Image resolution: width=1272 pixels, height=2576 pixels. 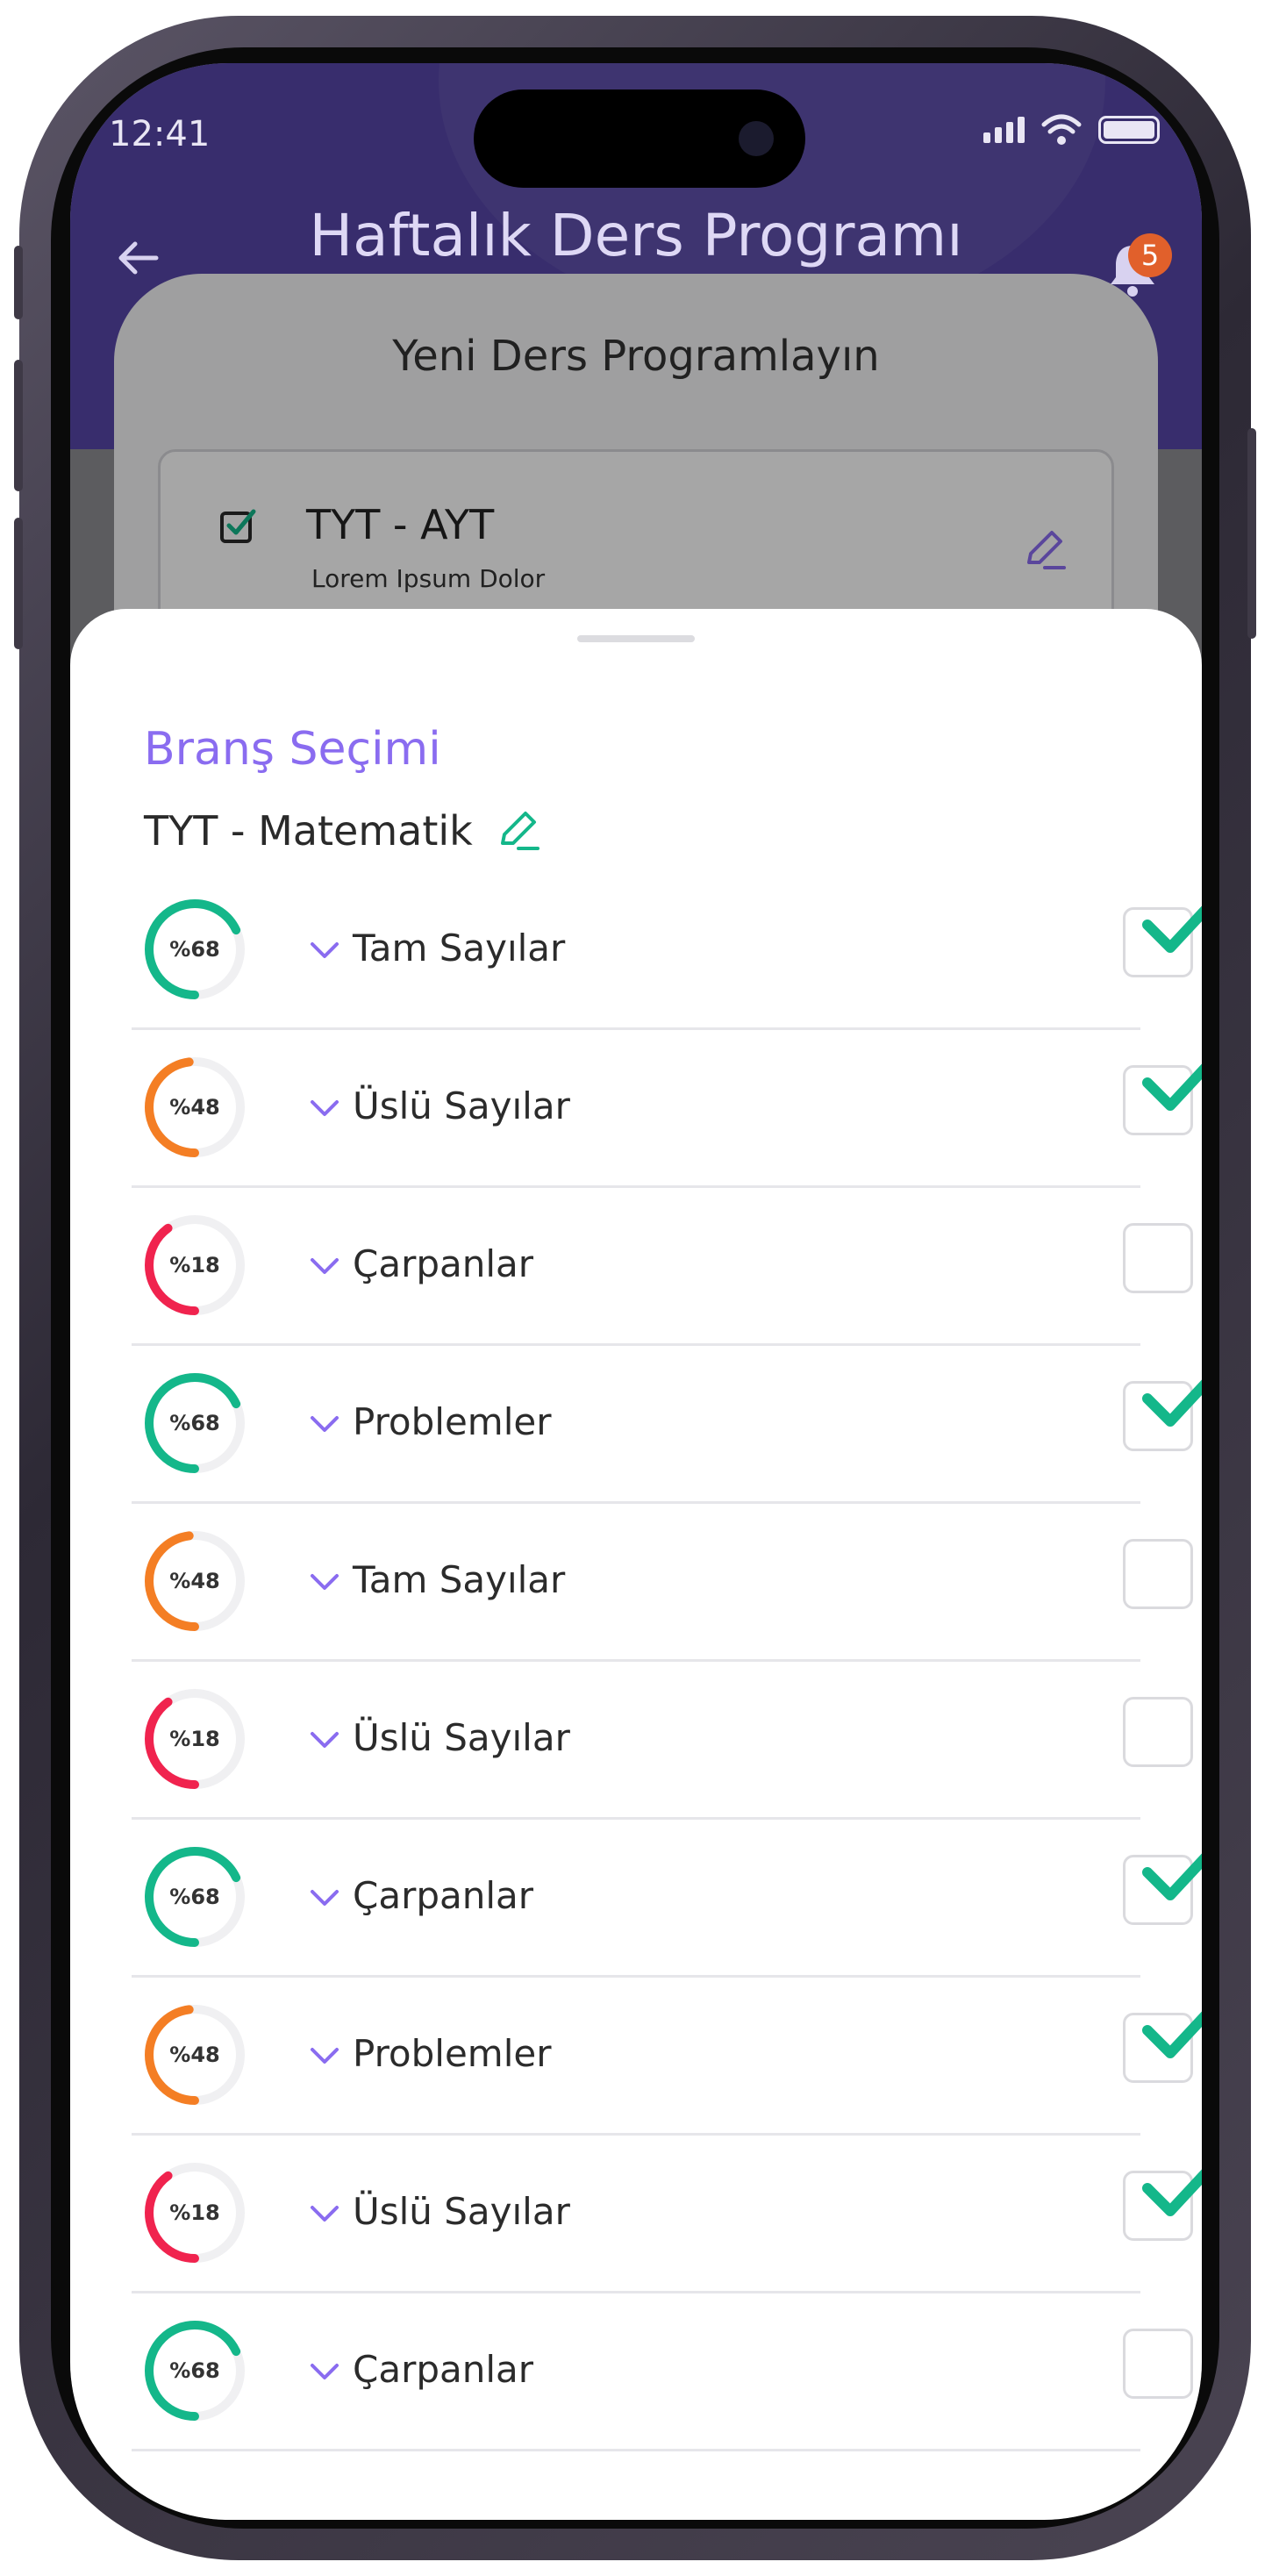 I want to click on topic-row: %18 Çarpanlar, so click(x=662, y=1267).